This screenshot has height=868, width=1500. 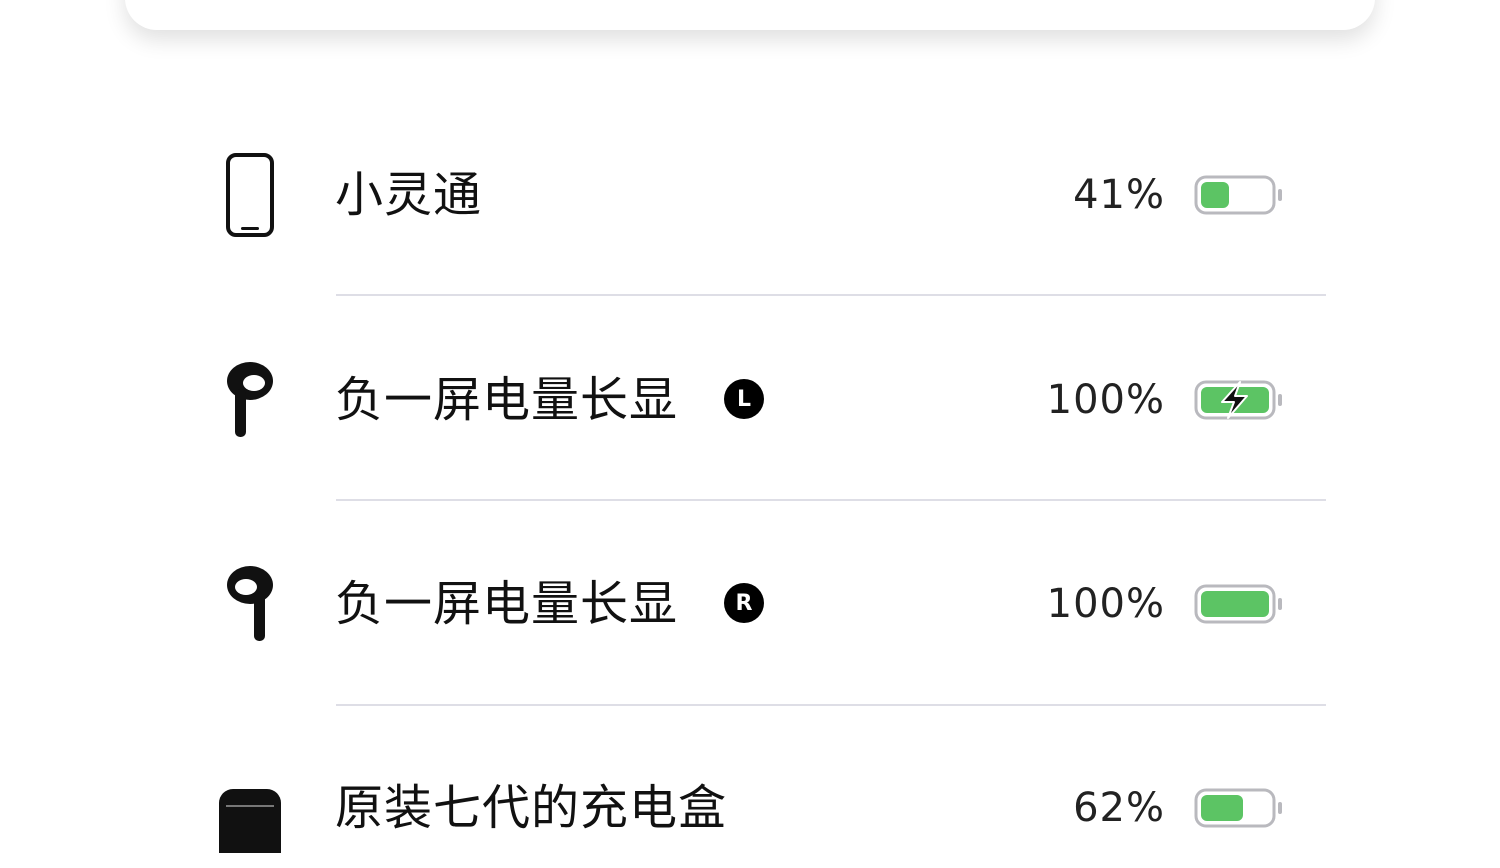 What do you see at coordinates (744, 603) in the screenshot?
I see `side-badge-right: R` at bounding box center [744, 603].